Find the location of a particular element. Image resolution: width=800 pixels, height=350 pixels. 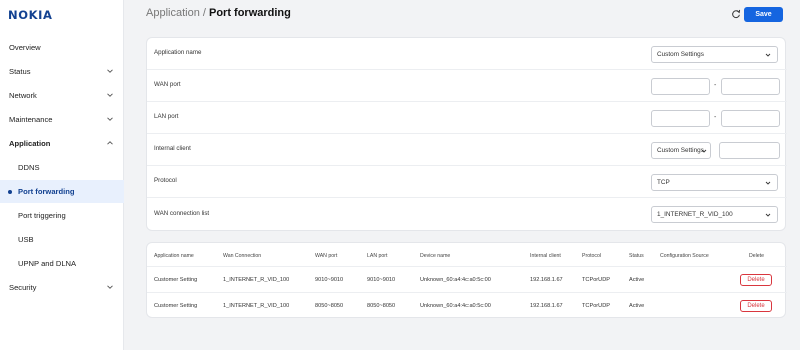

protocol-value: TCP is located at coordinates (663, 182).